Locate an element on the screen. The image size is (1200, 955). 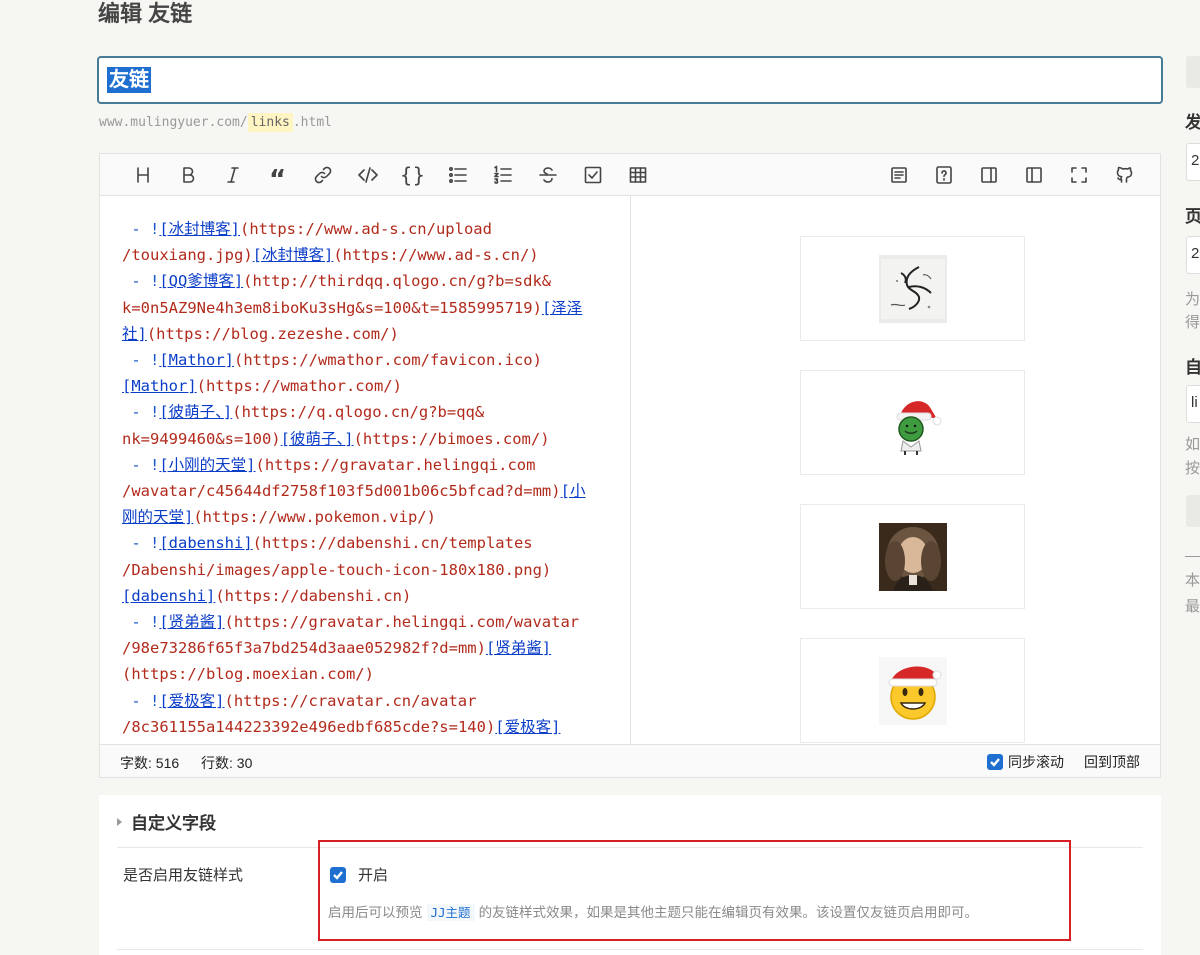
code-line: 刚的天堂](https://www.pokemon.vip/) is located at coordinates (365, 517).